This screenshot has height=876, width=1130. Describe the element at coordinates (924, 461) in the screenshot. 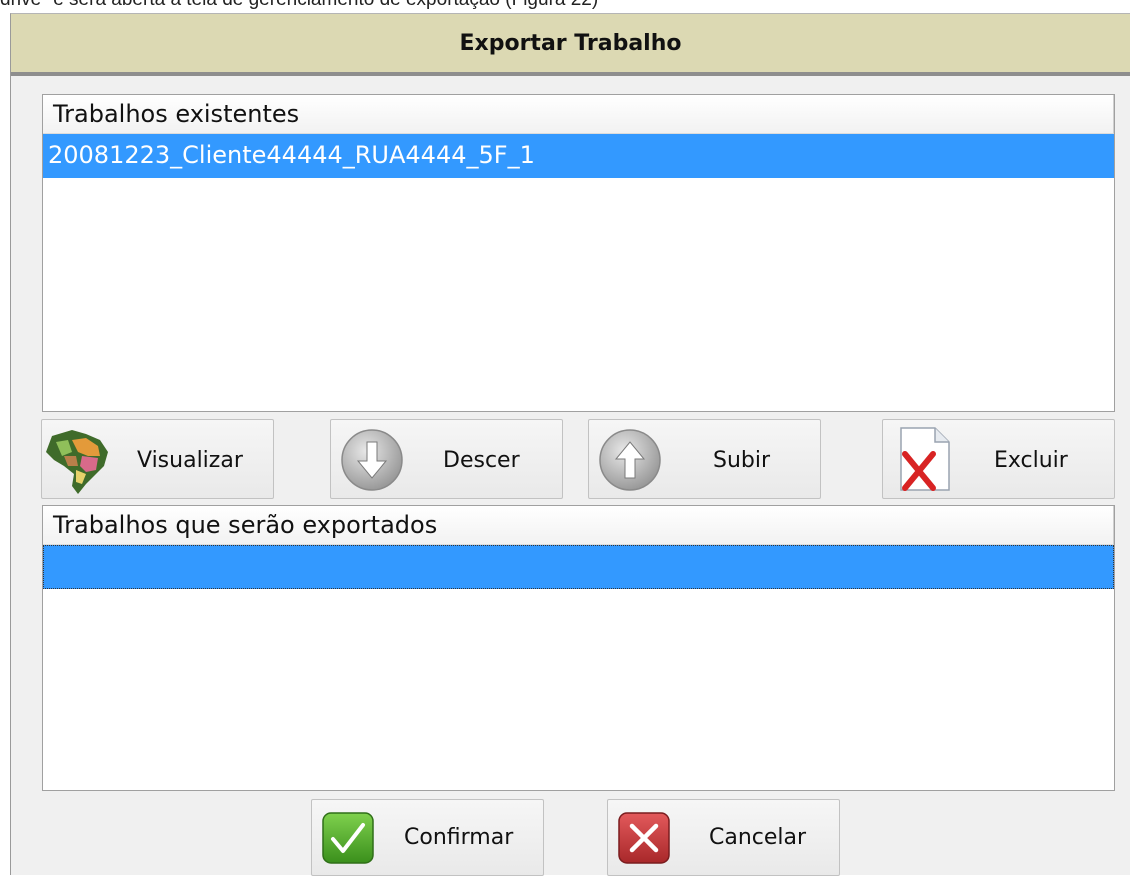

I see `delete-document-icon` at that location.